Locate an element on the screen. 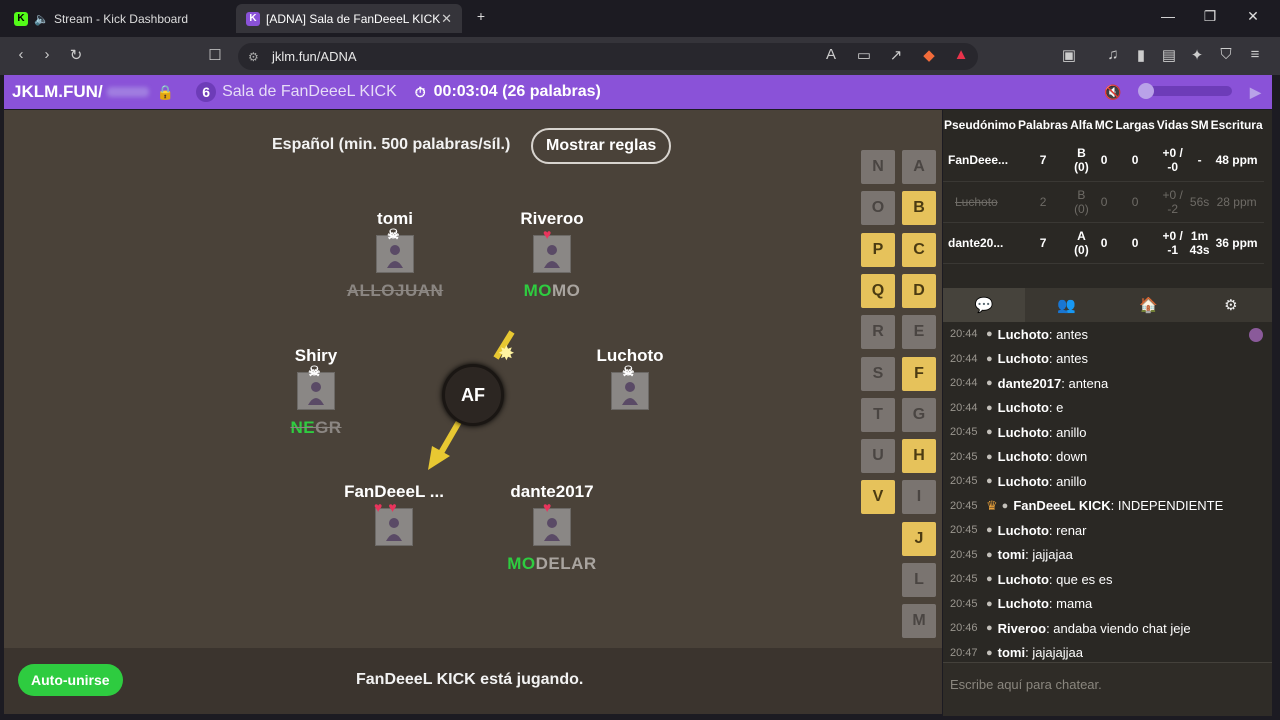  chat-username: dante2017 is located at coordinates (1030, 383).